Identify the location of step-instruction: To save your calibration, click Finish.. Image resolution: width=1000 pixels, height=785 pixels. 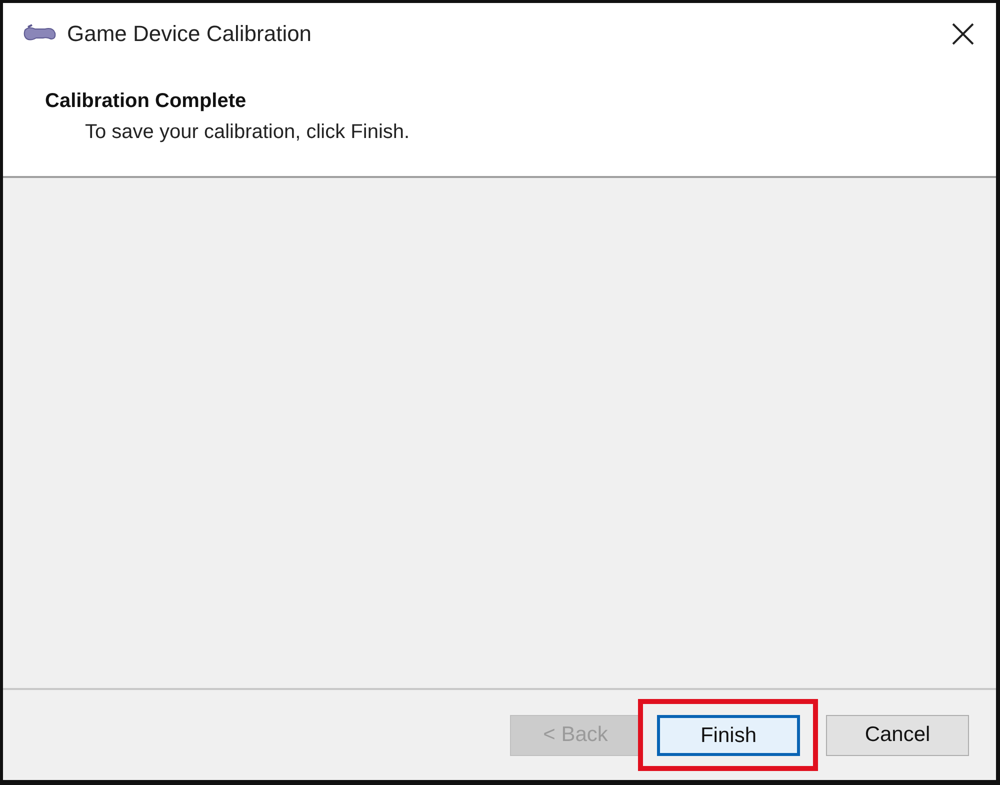
(248, 132).